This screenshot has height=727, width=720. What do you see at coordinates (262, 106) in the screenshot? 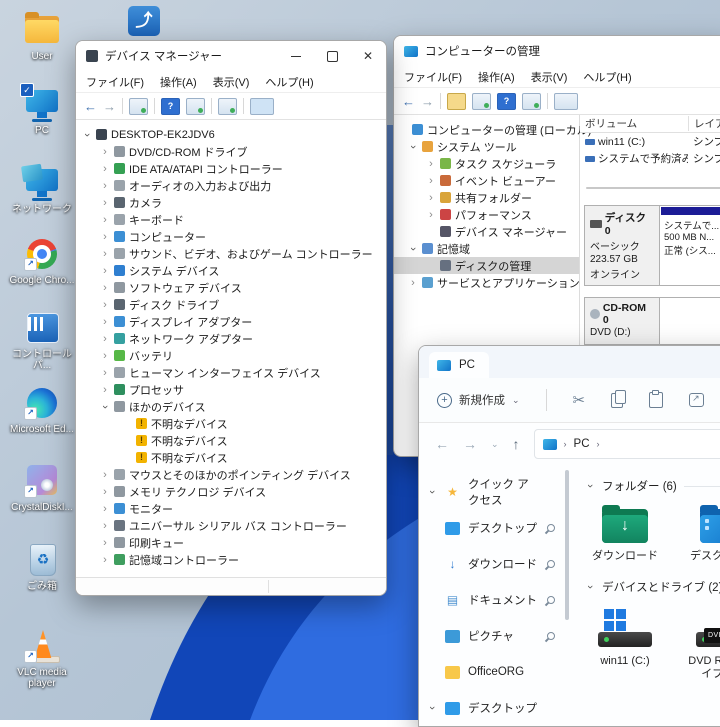
I see `remote-icon` at bounding box center [262, 106].